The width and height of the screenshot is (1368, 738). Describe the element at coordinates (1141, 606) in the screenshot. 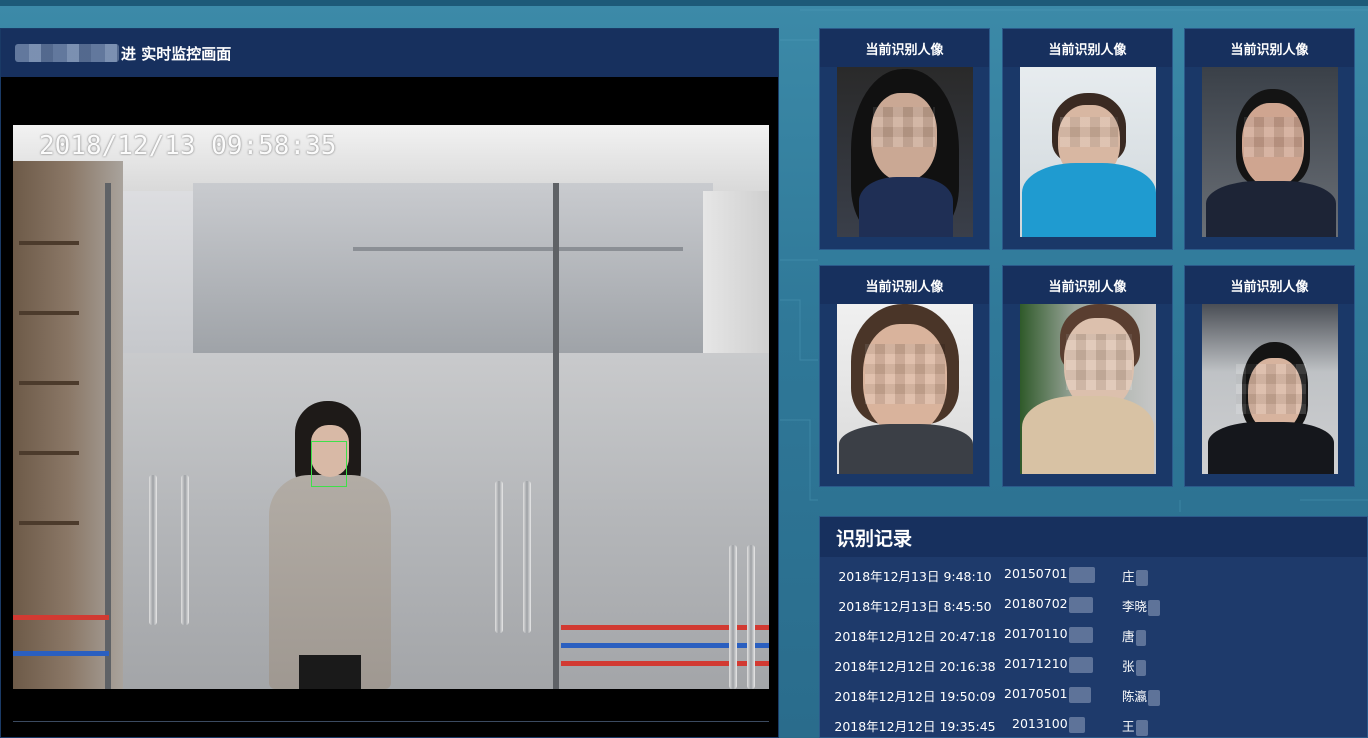

I see `record-name: 李晓` at that location.